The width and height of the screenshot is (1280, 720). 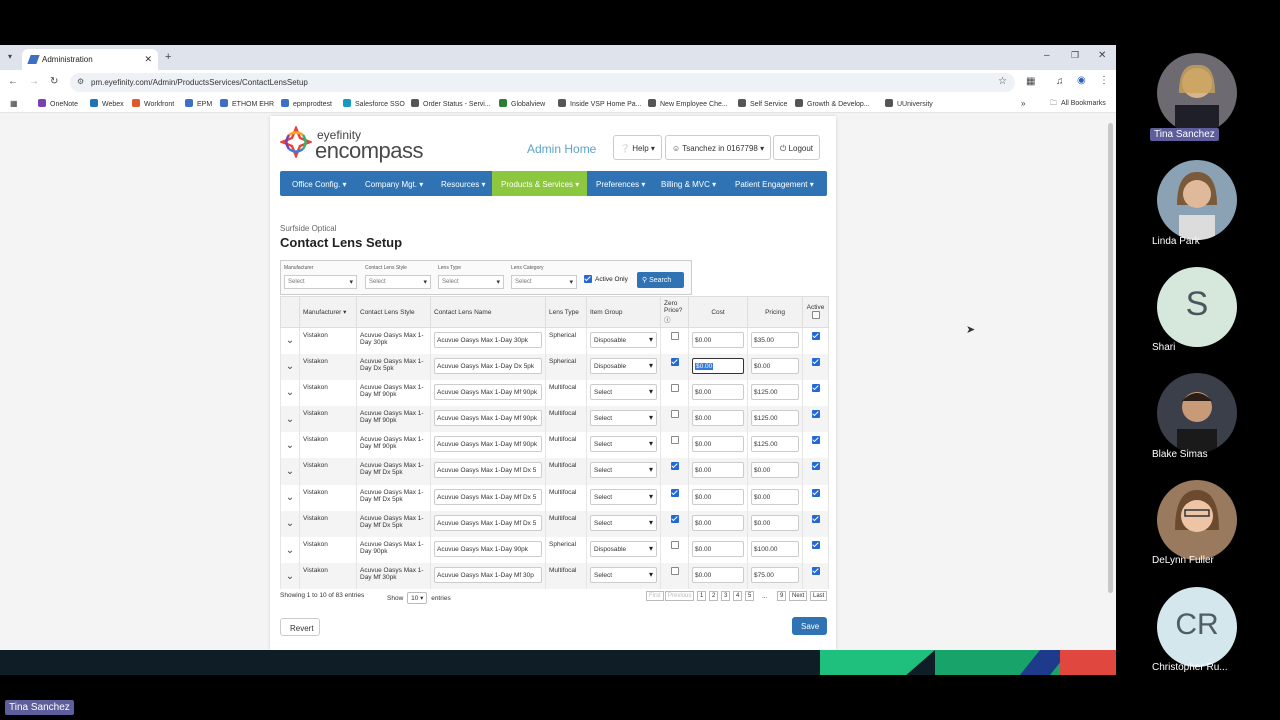 What do you see at coordinates (247, 103) in the screenshot?
I see `bookmark-item: ETHOM EHR` at bounding box center [247, 103].